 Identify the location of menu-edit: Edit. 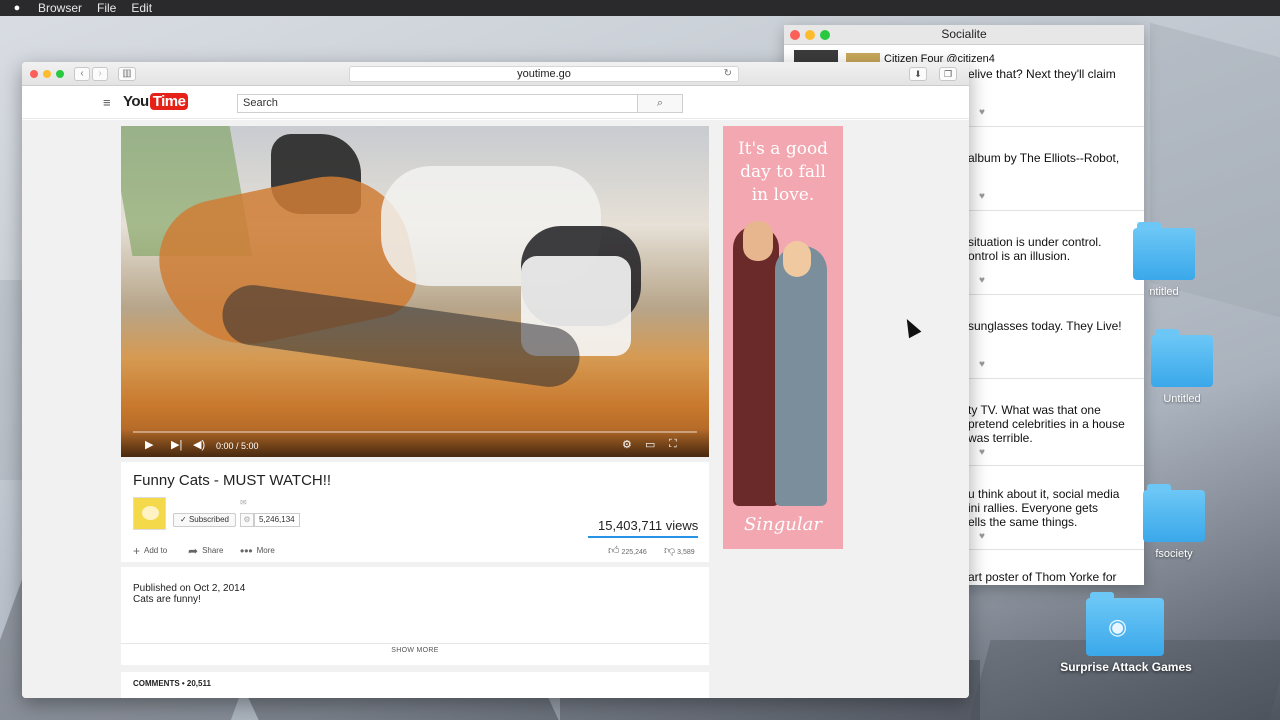
(145, 8).